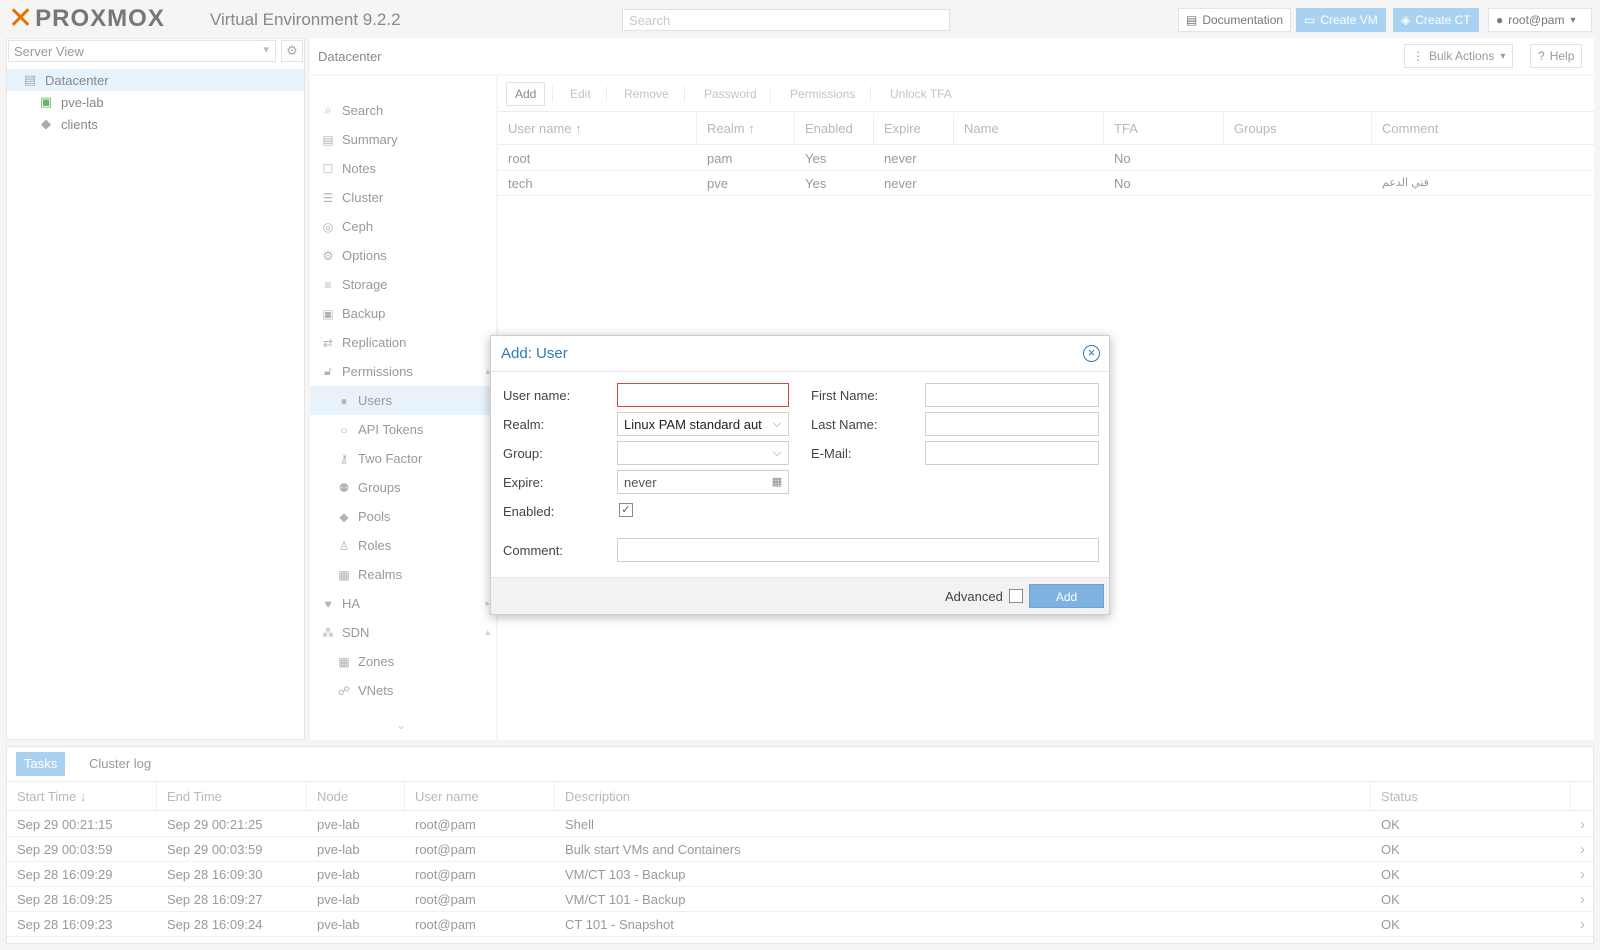 The height and width of the screenshot is (950, 1600). I want to click on close-icon: ×, so click(1091, 353).